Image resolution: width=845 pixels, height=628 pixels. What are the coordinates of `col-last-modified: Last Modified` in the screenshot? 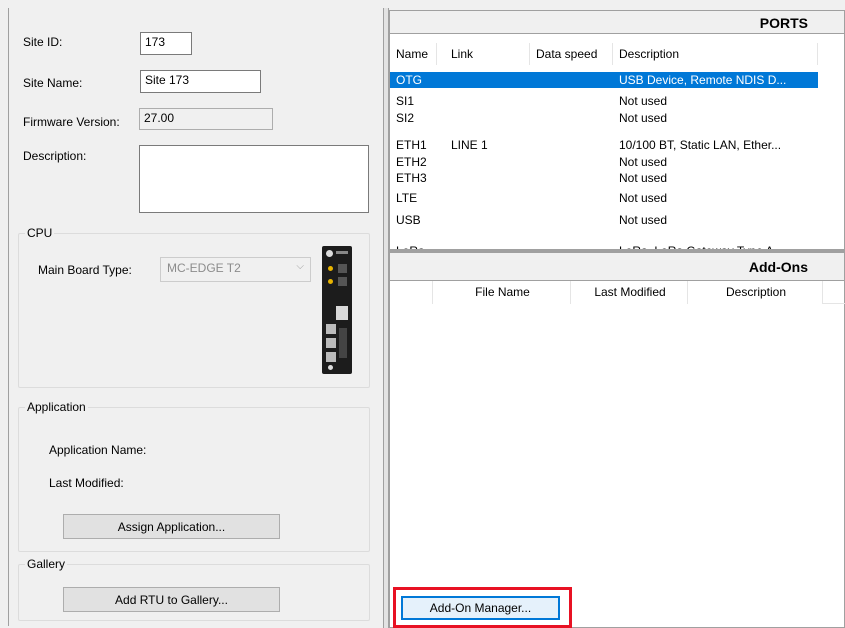 It's located at (629, 292).